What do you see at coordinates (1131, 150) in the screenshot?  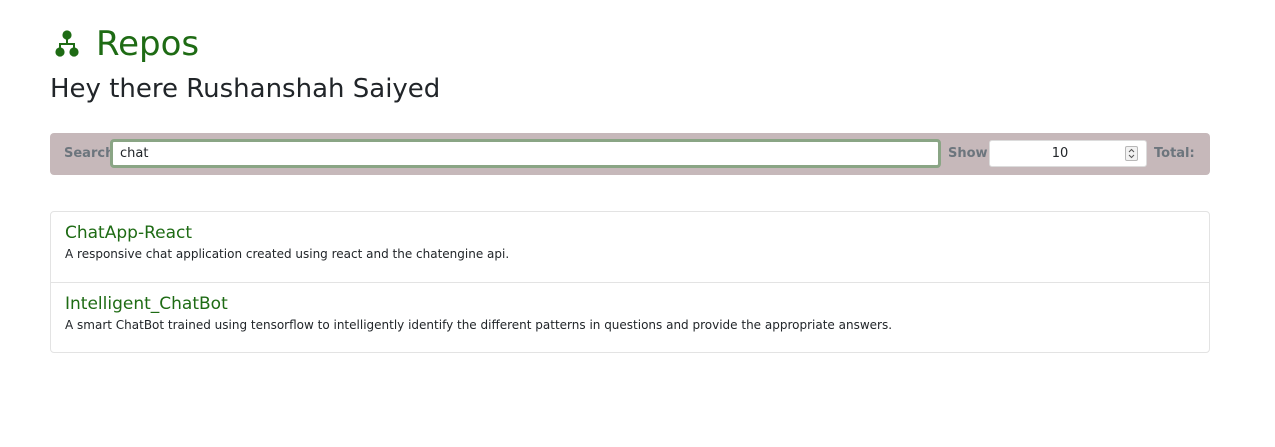 I see `chevron-up-icon` at bounding box center [1131, 150].